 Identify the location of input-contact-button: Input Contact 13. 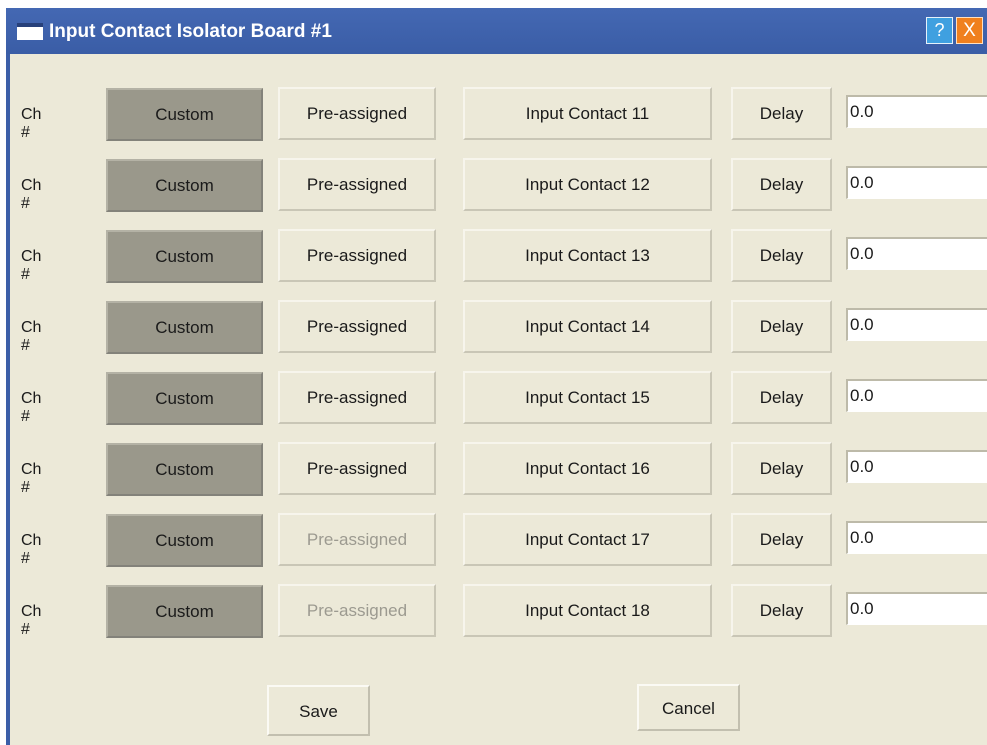
(587, 255).